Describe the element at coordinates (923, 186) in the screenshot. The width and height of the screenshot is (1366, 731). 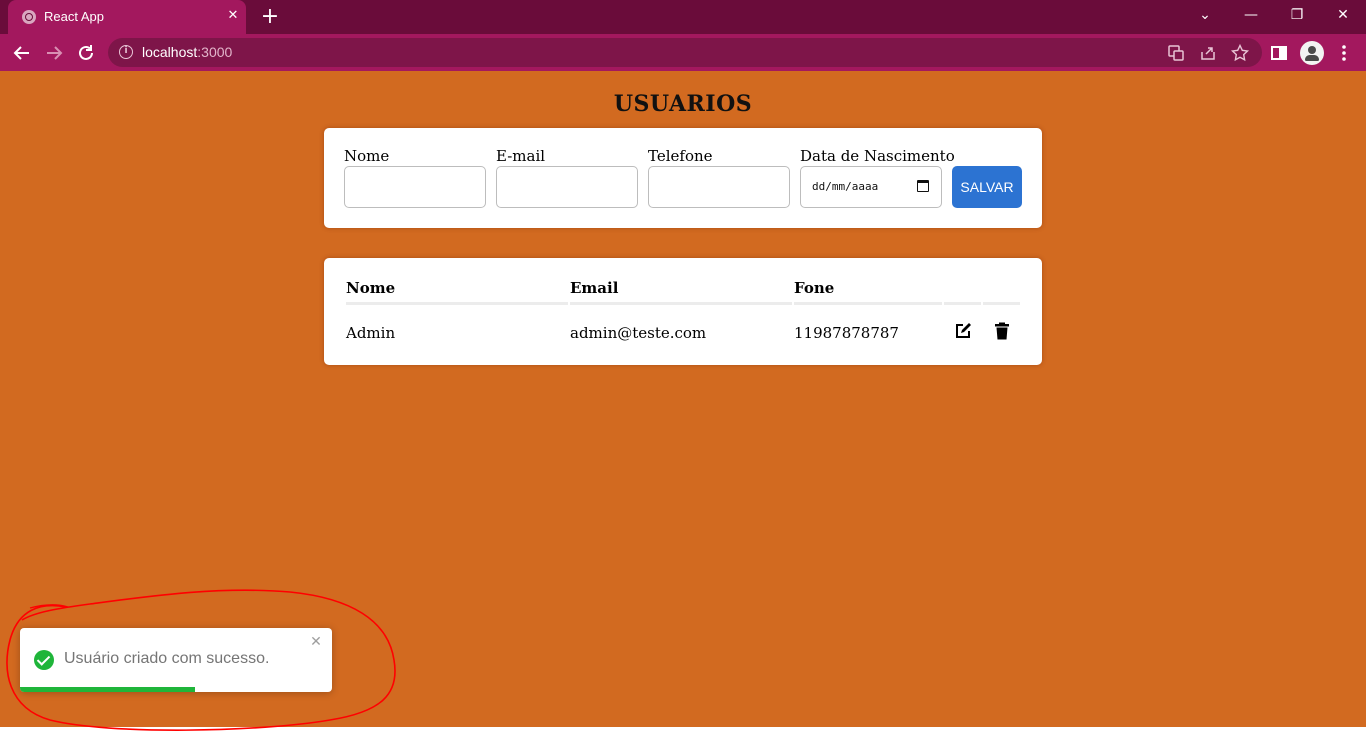
I see `calendar-icon` at that location.